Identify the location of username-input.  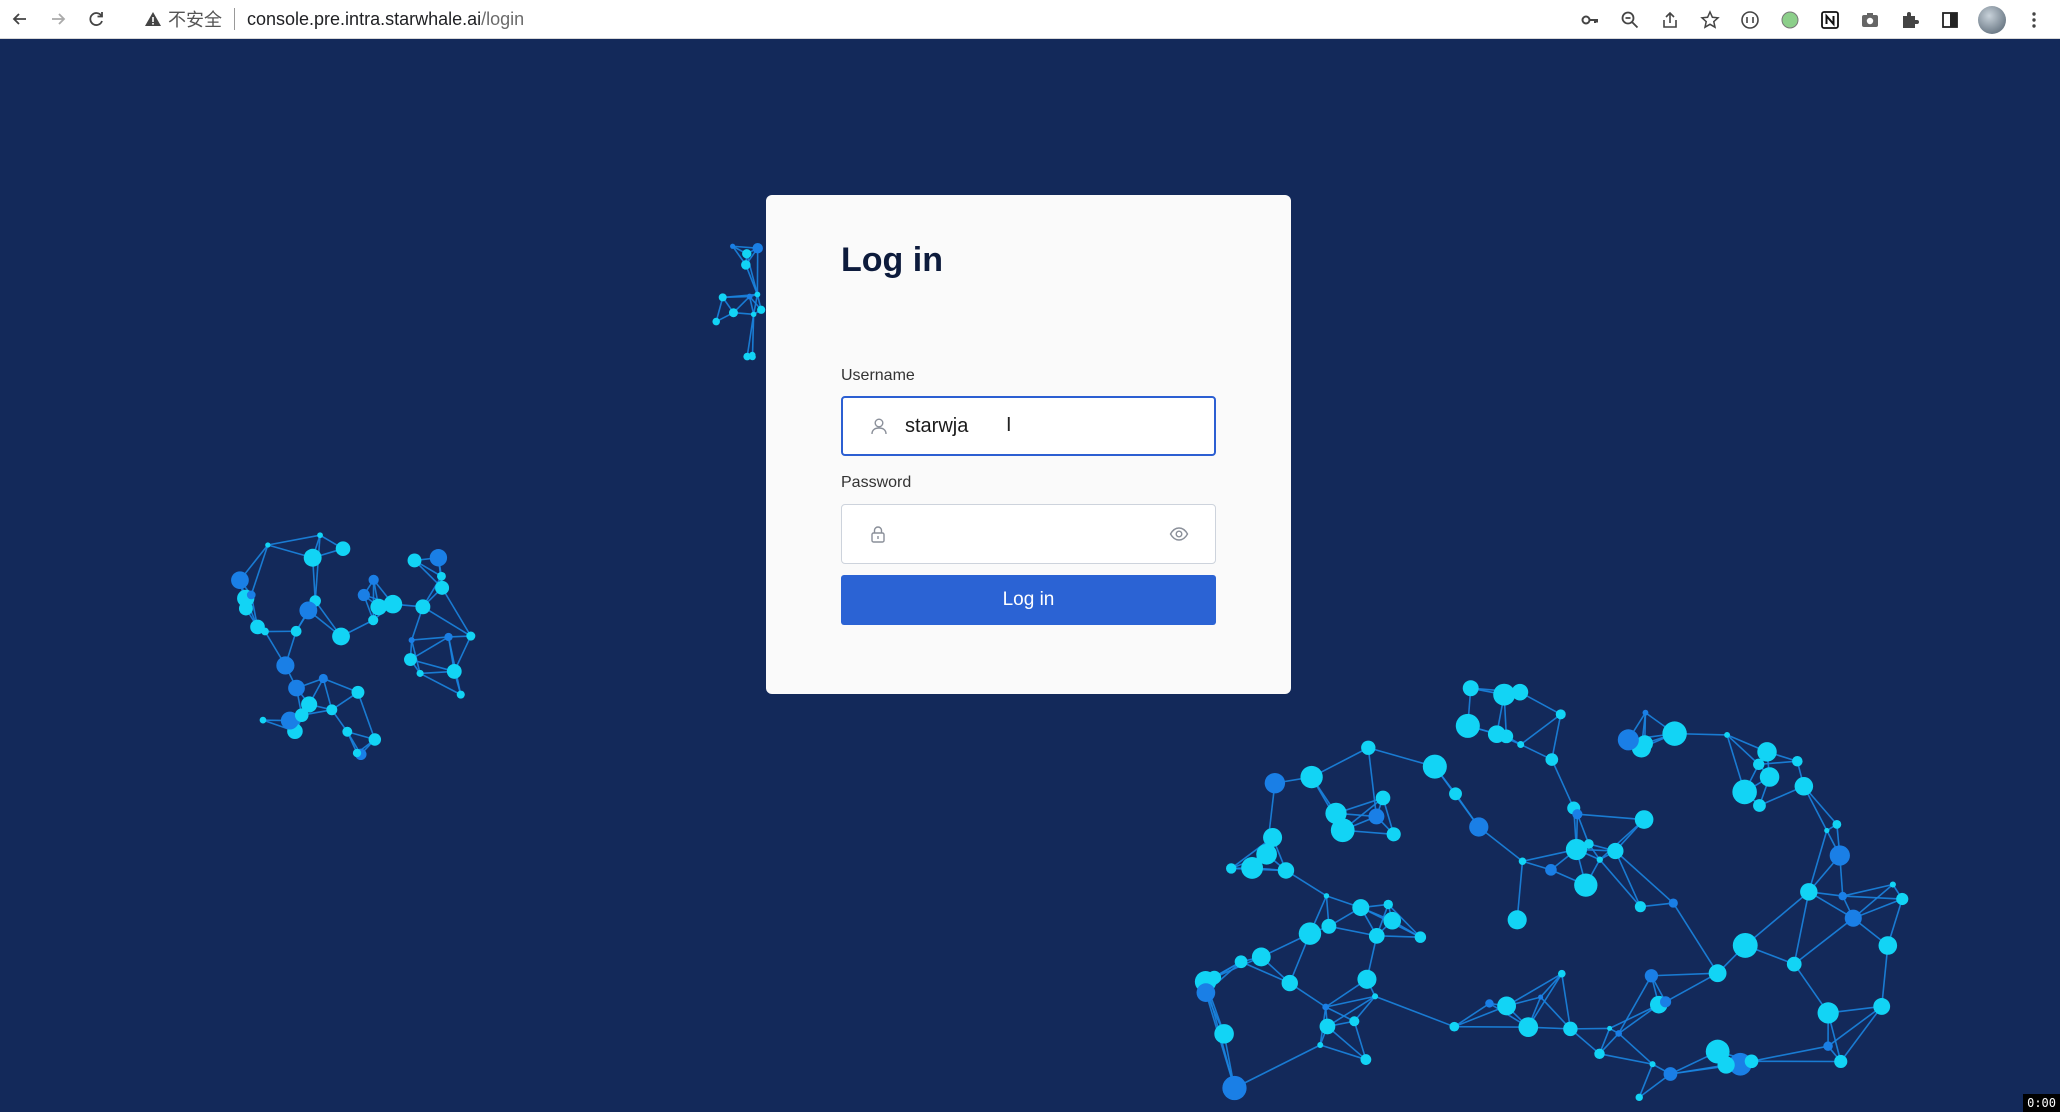
(1030, 426).